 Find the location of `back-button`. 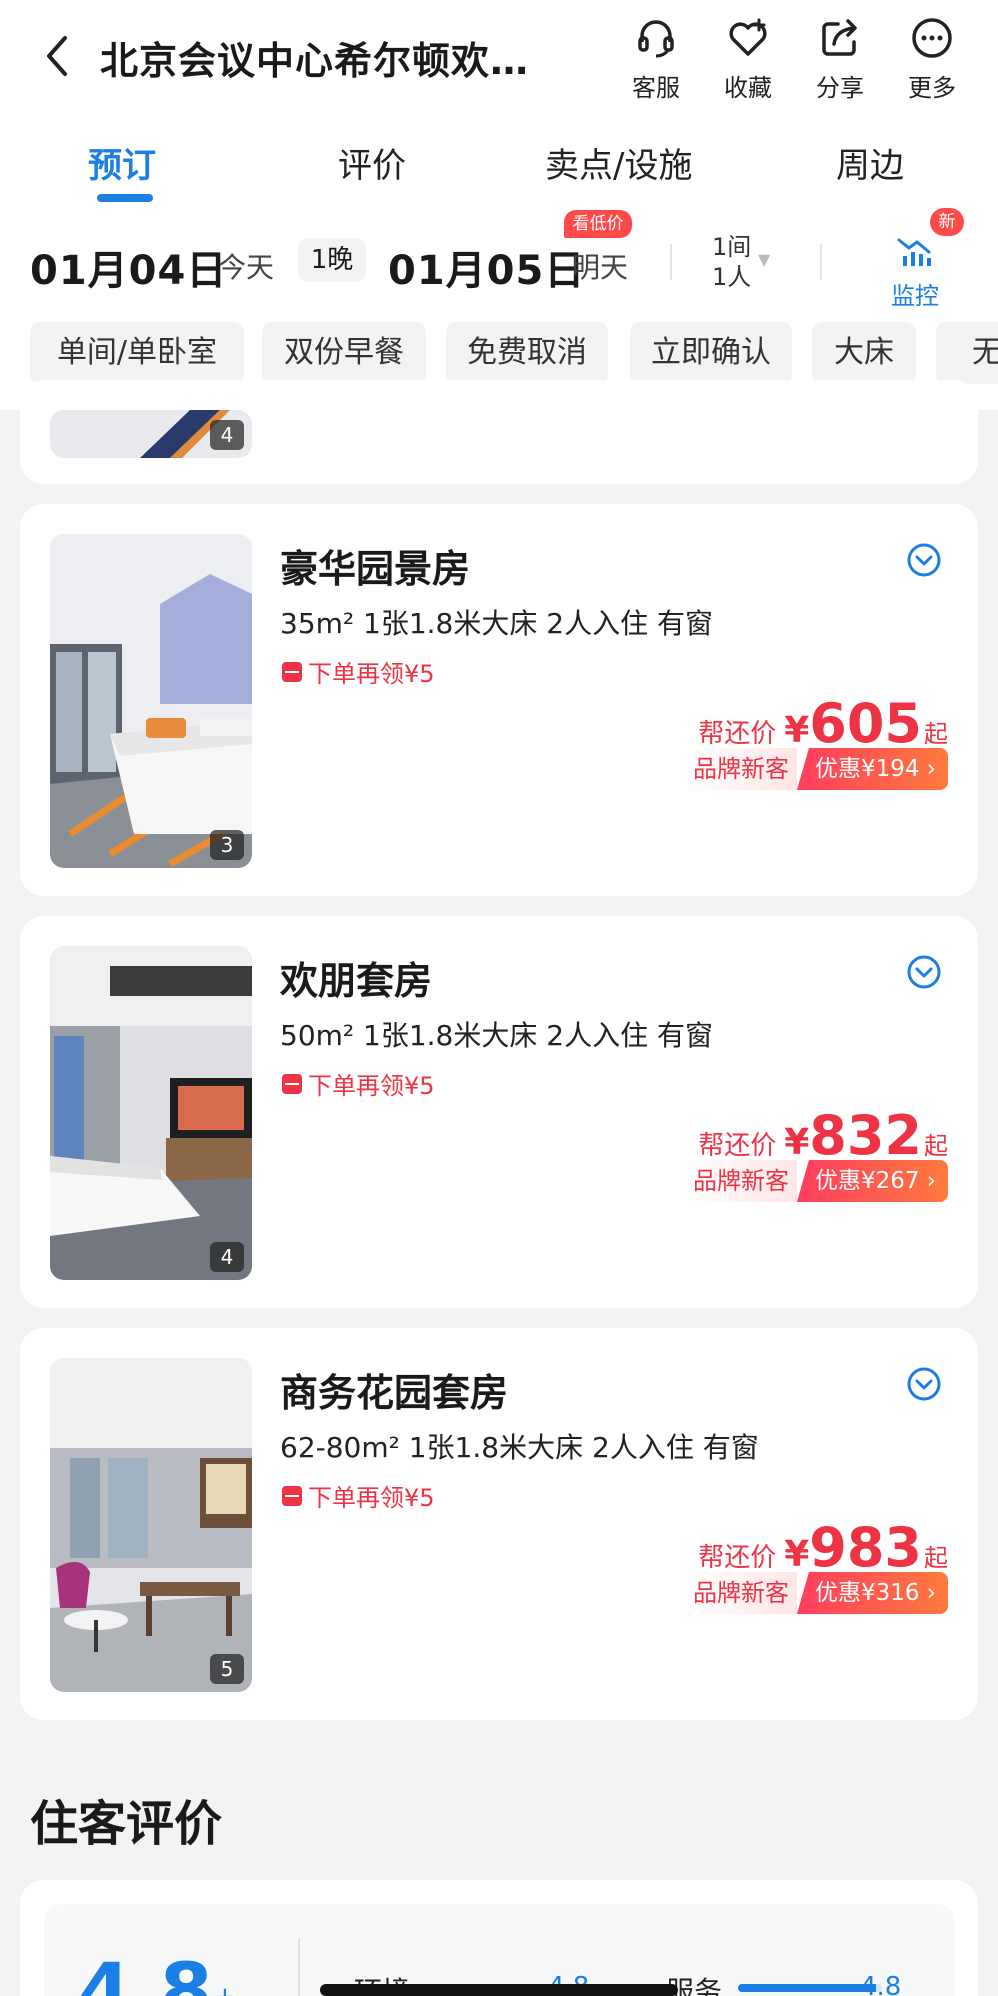

back-button is located at coordinates (56, 56).